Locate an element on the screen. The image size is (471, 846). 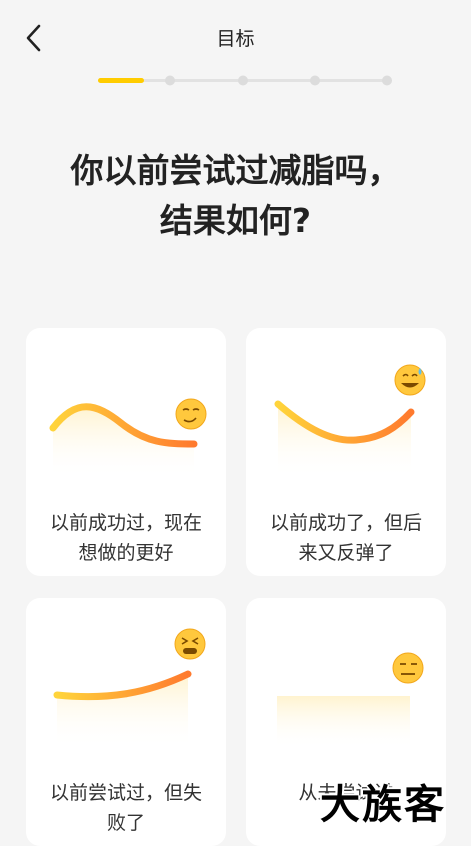
option-card-tried-failed: 以前尝试过，但失 败了 is located at coordinates (126, 722).